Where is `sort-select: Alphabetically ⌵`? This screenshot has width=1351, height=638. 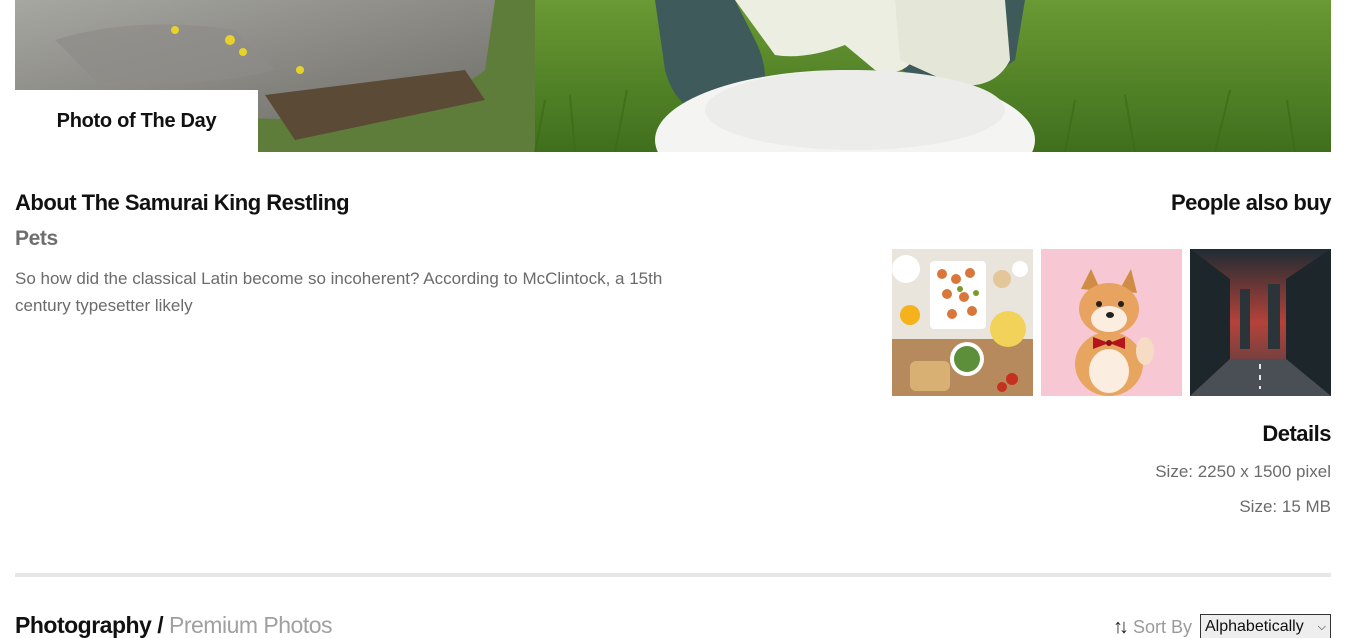 sort-select: Alphabetically ⌵ is located at coordinates (1265, 626).